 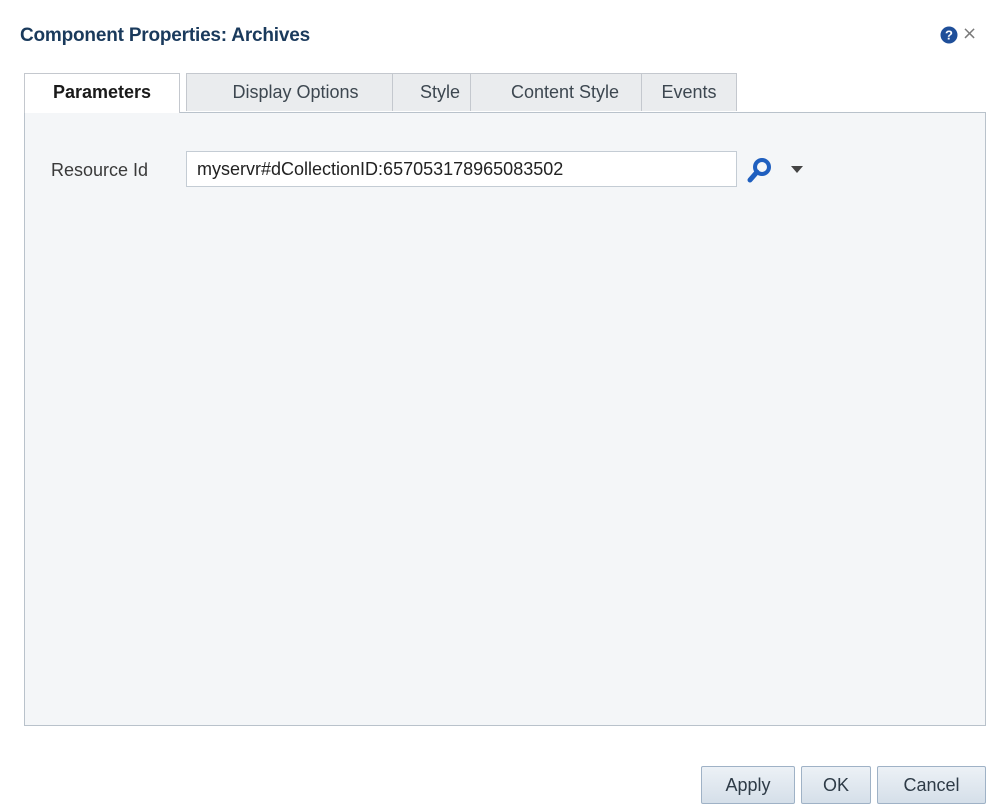 What do you see at coordinates (969, 34) in the screenshot?
I see `close-icon: ×` at bounding box center [969, 34].